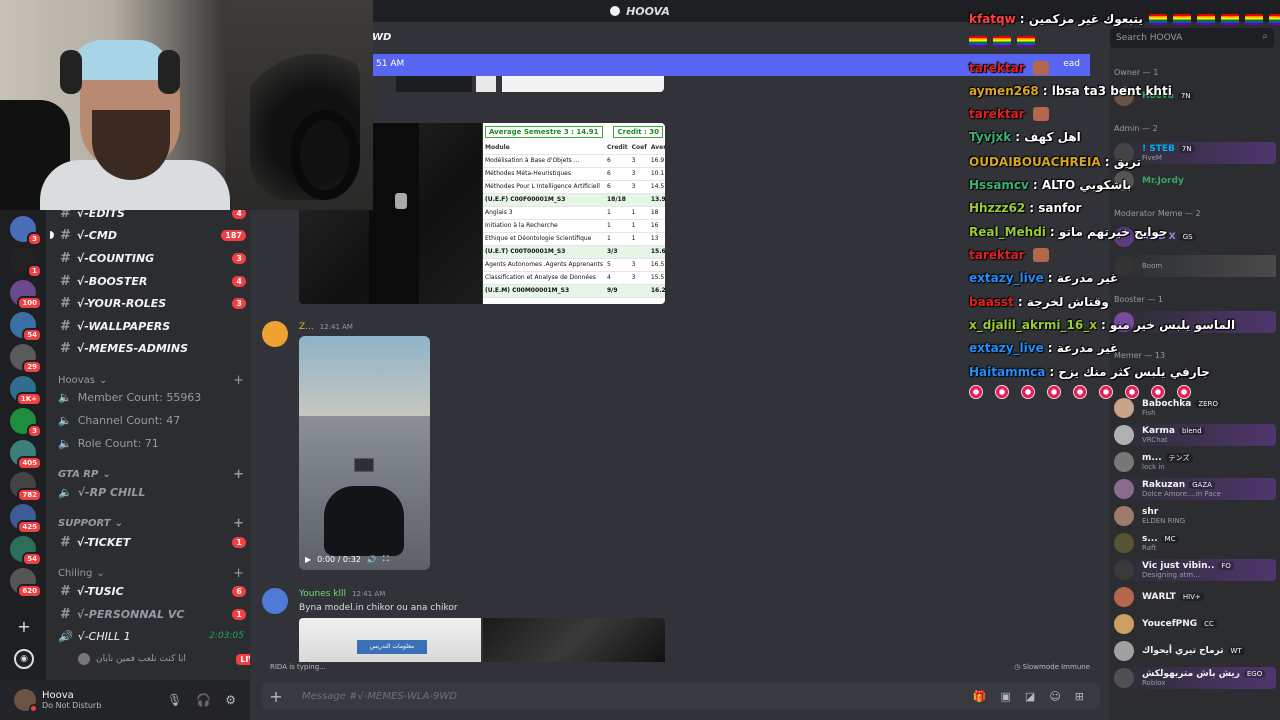  What do you see at coordinates (276, 696) in the screenshot?
I see `add-attachment-icon: +` at bounding box center [276, 696].